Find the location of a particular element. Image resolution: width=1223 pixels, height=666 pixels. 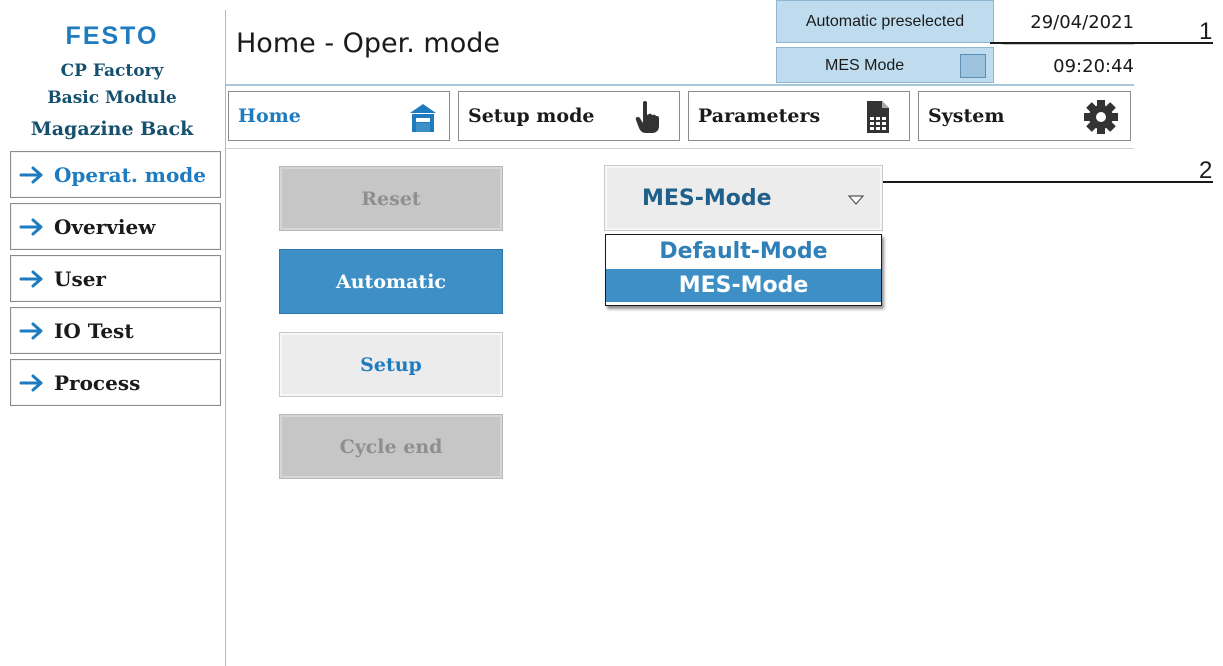

sidebar-item-label: Operat. mode is located at coordinates (130, 174).